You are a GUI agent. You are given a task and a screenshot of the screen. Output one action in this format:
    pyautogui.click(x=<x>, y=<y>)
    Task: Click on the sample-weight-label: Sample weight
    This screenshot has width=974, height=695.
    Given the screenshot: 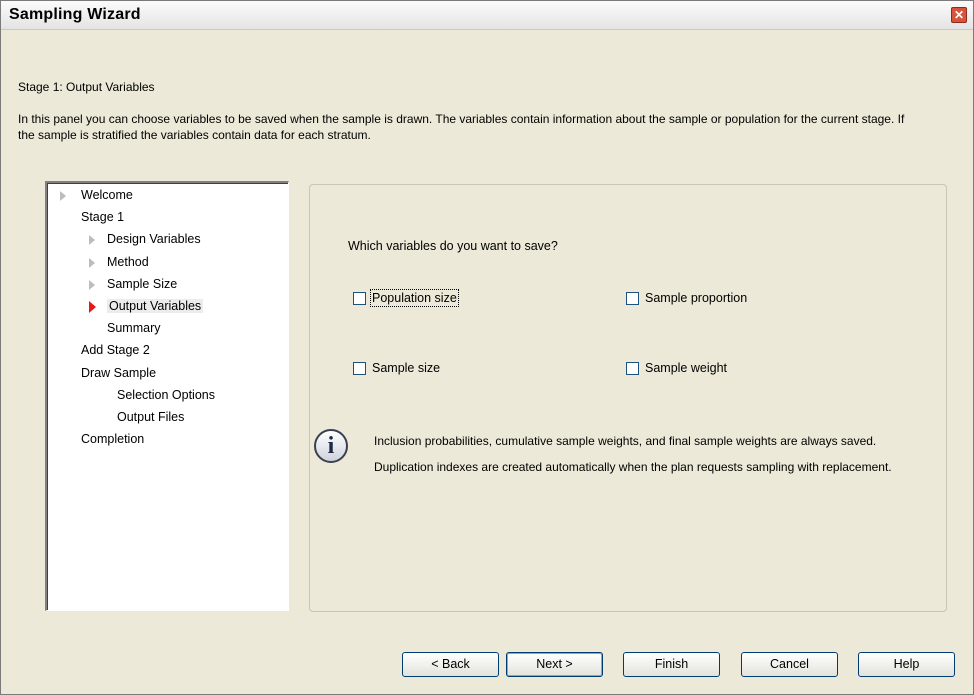 What is the action you would take?
    pyautogui.click(x=686, y=368)
    